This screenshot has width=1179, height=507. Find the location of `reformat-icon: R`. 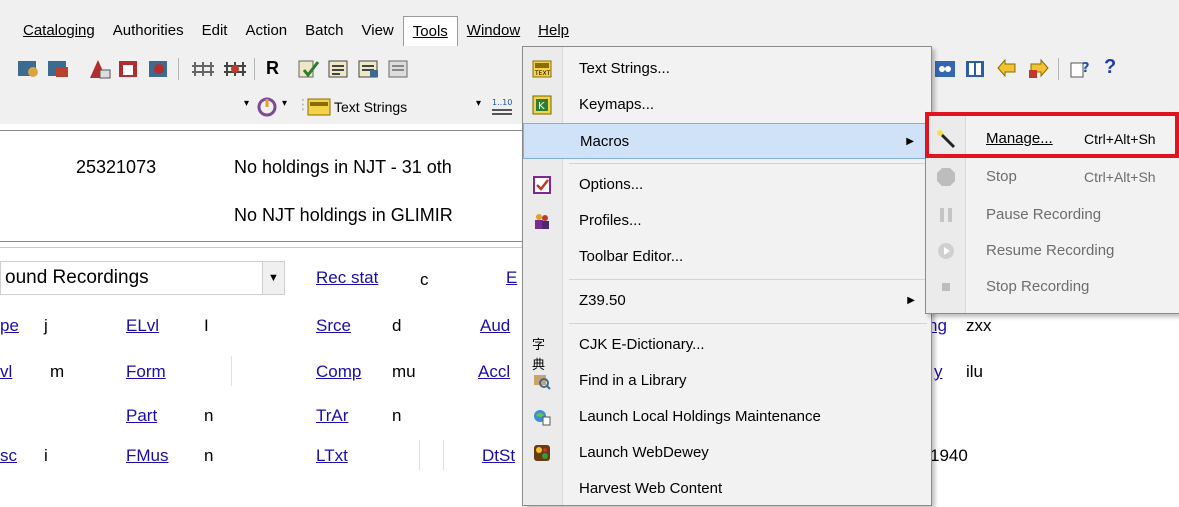

reformat-icon: R is located at coordinates (272, 68).